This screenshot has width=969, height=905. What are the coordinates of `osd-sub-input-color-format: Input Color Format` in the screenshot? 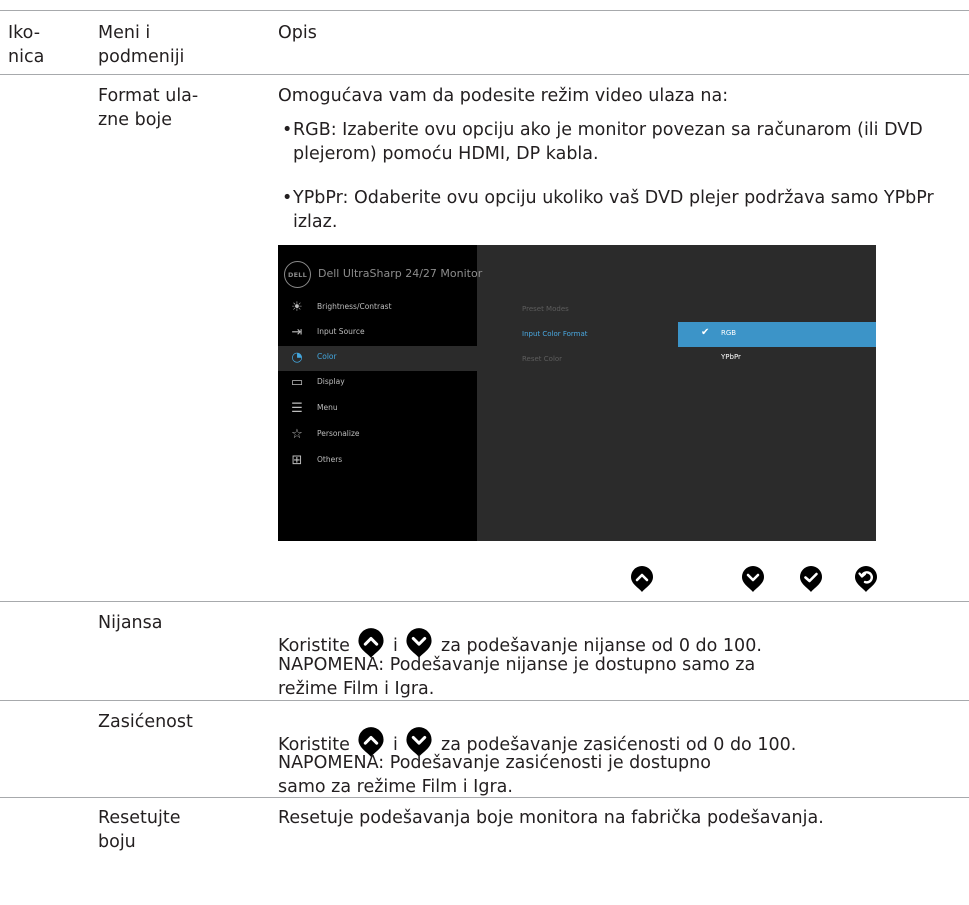 It's located at (555, 334).